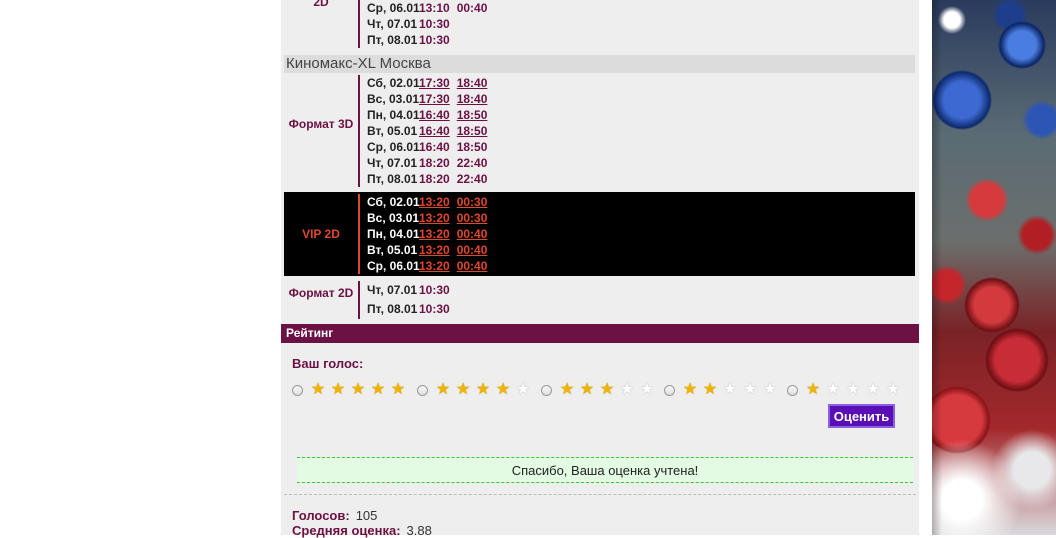 Image resolution: width=1056 pixels, height=538 pixels. What do you see at coordinates (472, 147) in the screenshot?
I see `session-time: 18:50` at bounding box center [472, 147].